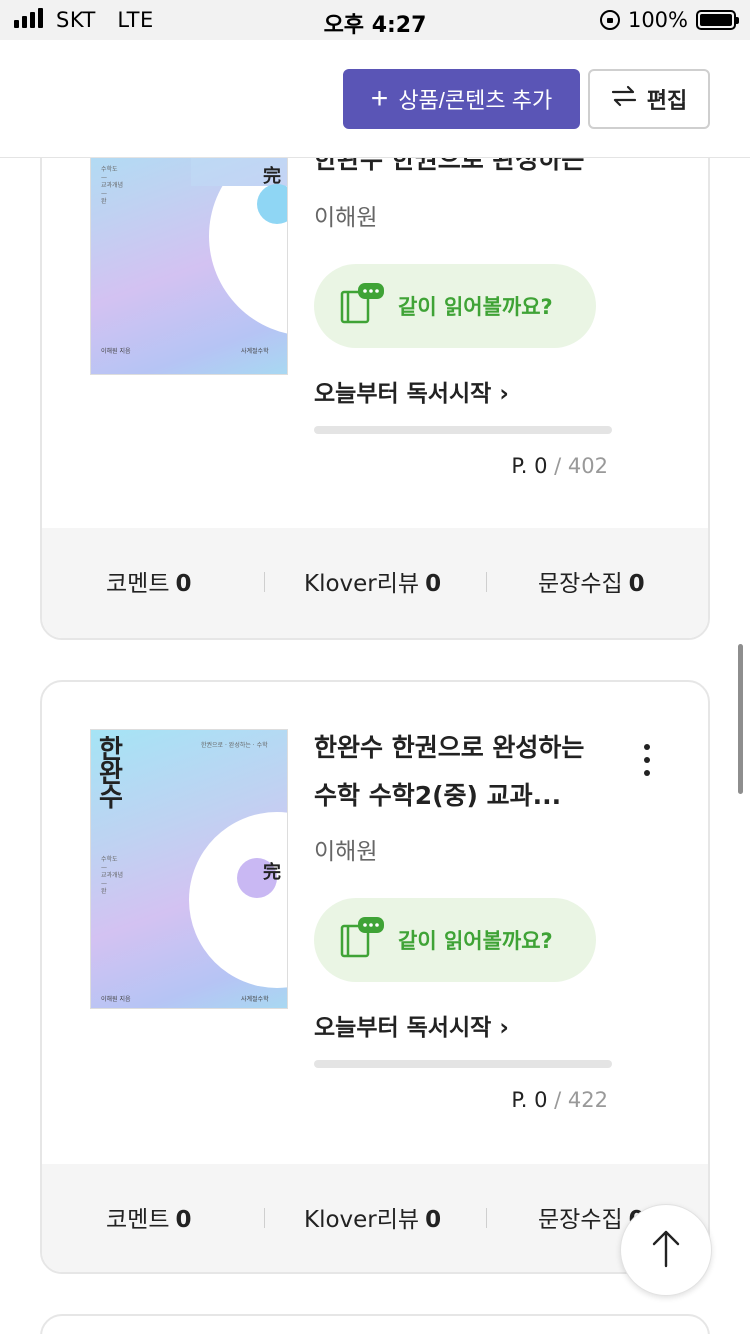 This screenshot has width=750, height=1334. Describe the element at coordinates (667, 100) in the screenshot. I see `edit-label: 편집` at that location.